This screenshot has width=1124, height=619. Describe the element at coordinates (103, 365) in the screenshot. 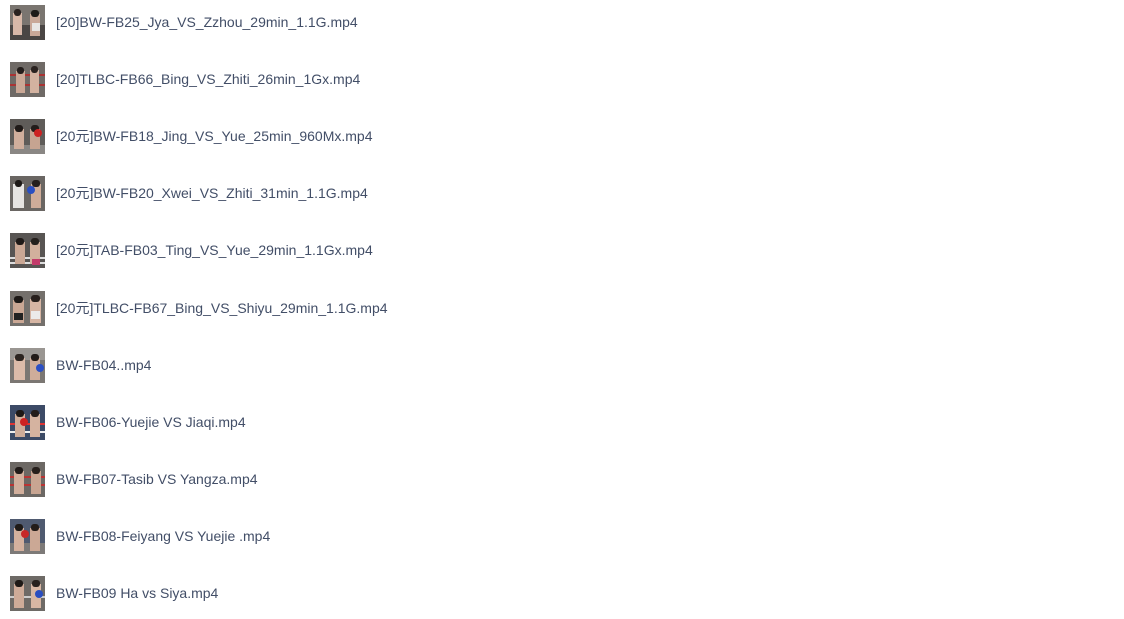

I see `file-name: BW-FB04..mp4` at that location.